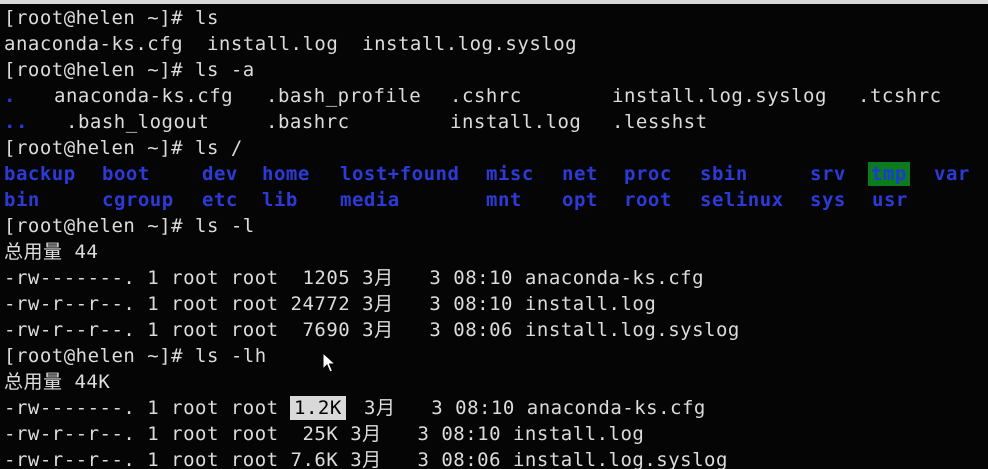 This screenshot has height=469, width=988. I want to click on dir-dev: dev, so click(220, 174).